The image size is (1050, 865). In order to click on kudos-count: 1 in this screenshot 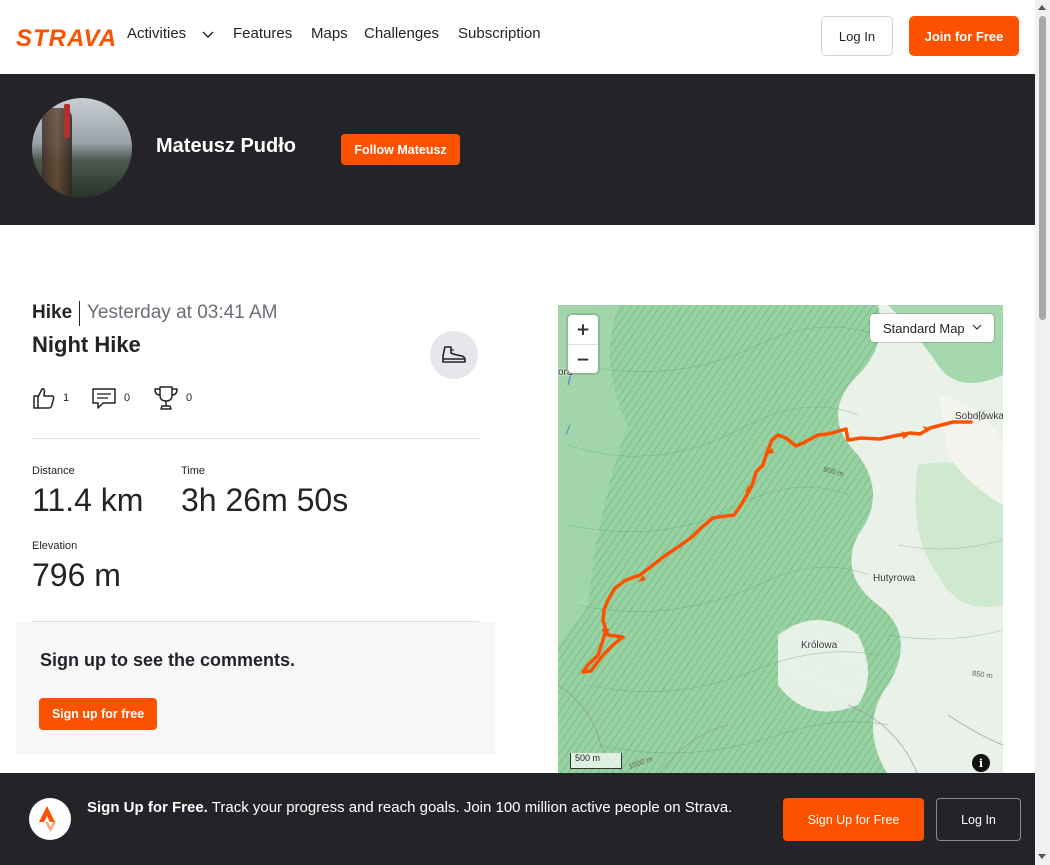, I will do `click(66, 398)`.